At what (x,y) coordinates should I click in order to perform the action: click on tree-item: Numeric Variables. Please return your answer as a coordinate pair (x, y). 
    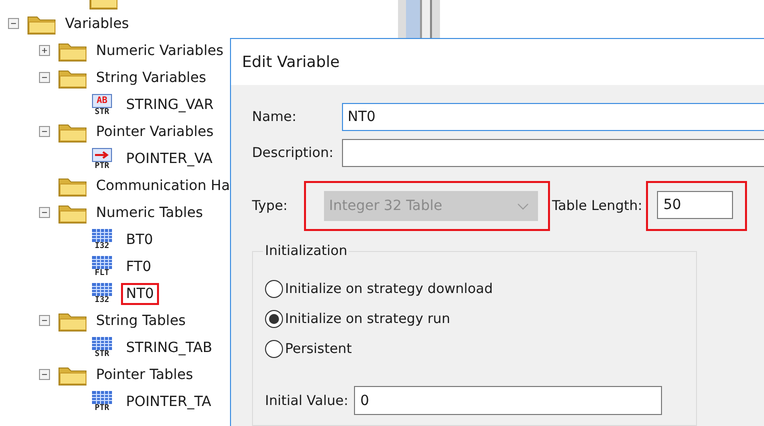
    Looking at the image, I should click on (159, 51).